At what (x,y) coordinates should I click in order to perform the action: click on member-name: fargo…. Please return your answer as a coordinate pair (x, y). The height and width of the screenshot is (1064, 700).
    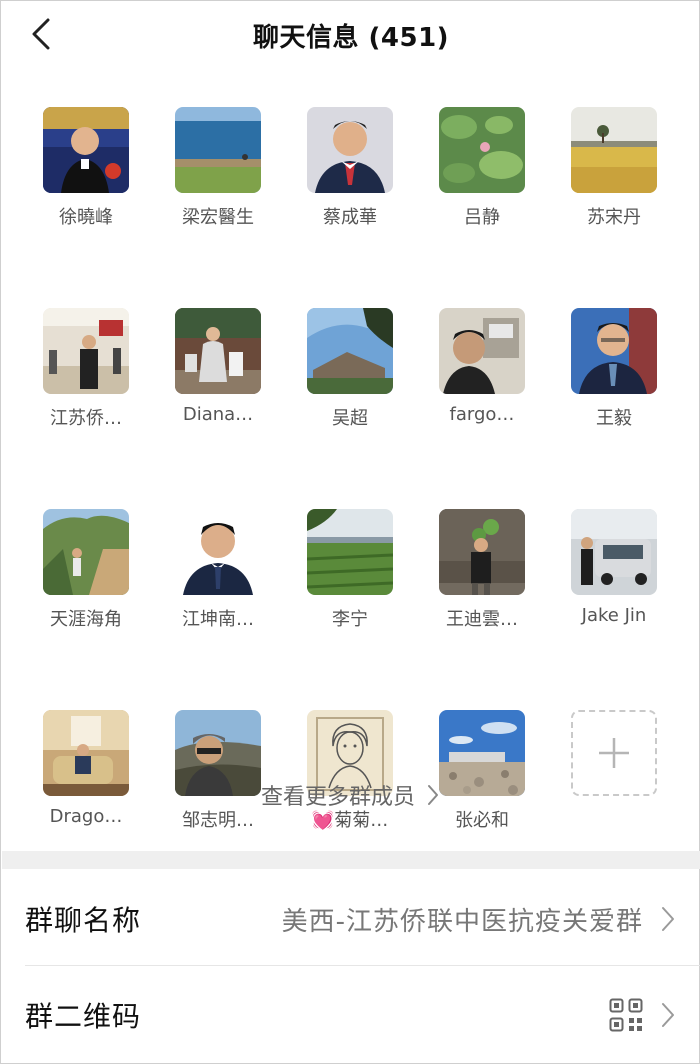
    Looking at the image, I should click on (482, 414).